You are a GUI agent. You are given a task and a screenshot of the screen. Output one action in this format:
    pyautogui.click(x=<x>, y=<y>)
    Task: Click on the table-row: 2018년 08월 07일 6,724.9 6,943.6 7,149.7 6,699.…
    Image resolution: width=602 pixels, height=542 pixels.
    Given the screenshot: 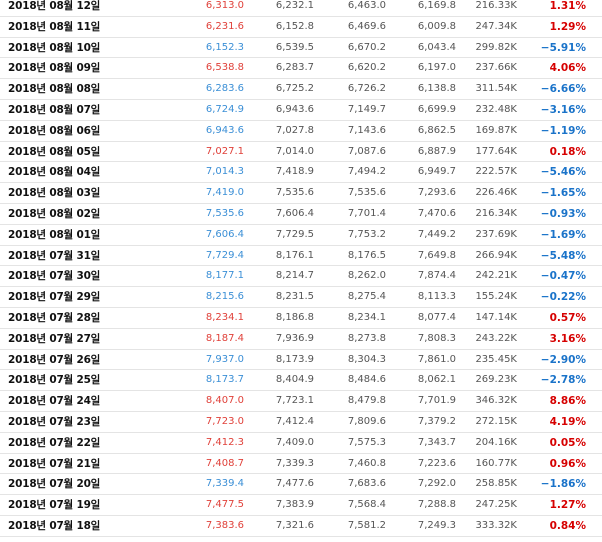 What is the action you would take?
    pyautogui.click(x=301, y=110)
    